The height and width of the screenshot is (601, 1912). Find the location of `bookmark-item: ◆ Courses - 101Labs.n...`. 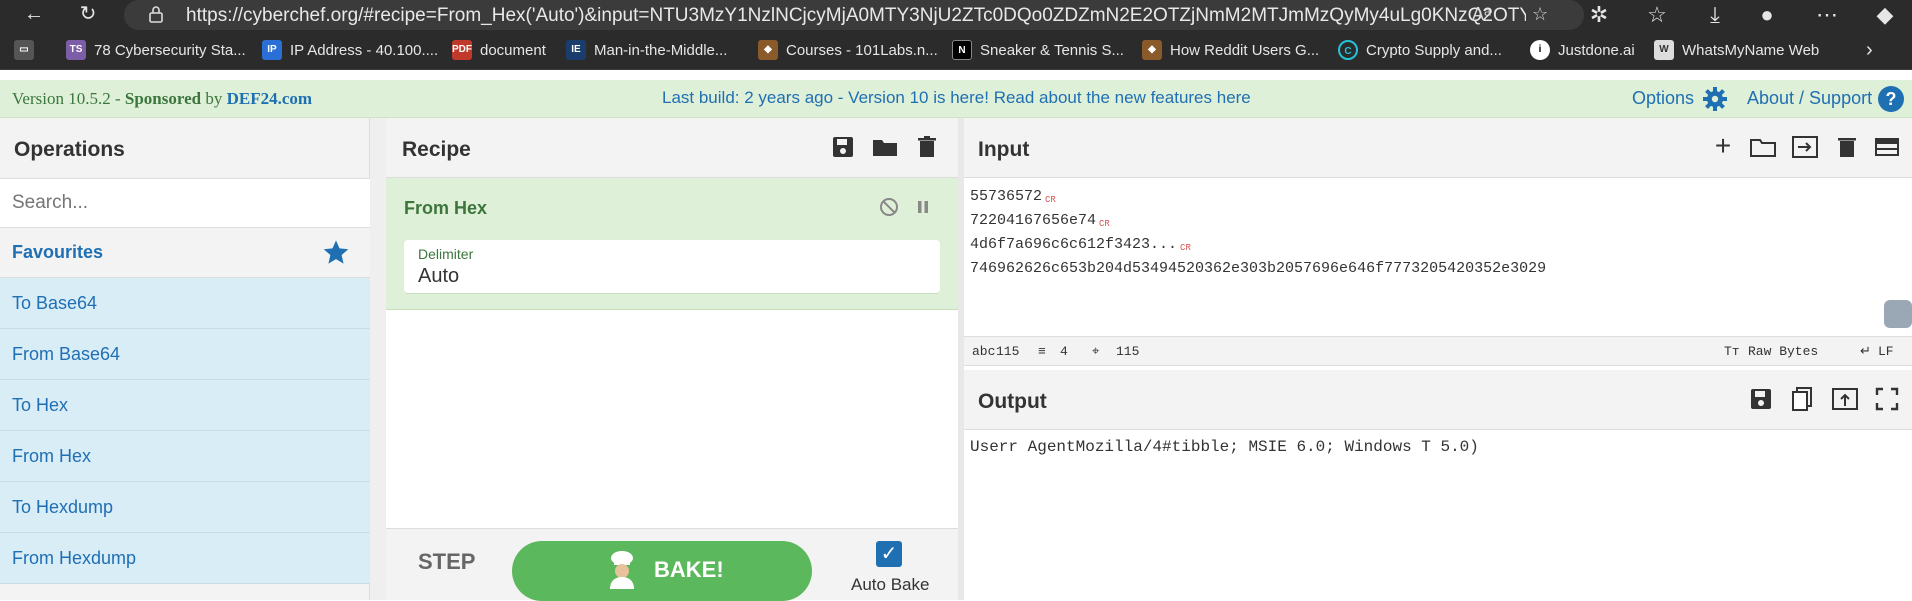

bookmark-item: ◆ Courses - 101Labs.n... is located at coordinates (848, 50).